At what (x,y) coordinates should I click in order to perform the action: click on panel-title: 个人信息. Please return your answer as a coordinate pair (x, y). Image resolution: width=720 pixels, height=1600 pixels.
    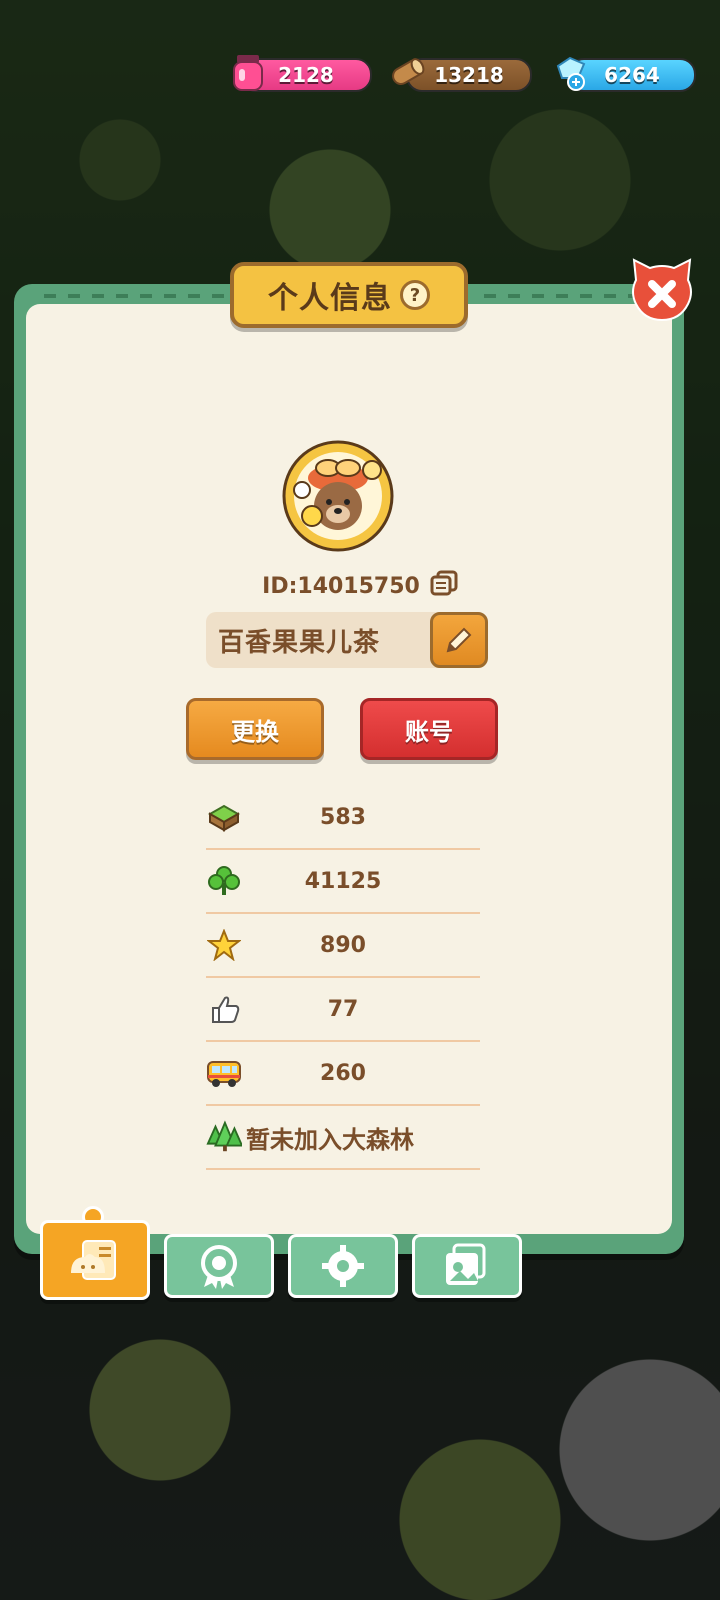
    Looking at the image, I should click on (330, 298).